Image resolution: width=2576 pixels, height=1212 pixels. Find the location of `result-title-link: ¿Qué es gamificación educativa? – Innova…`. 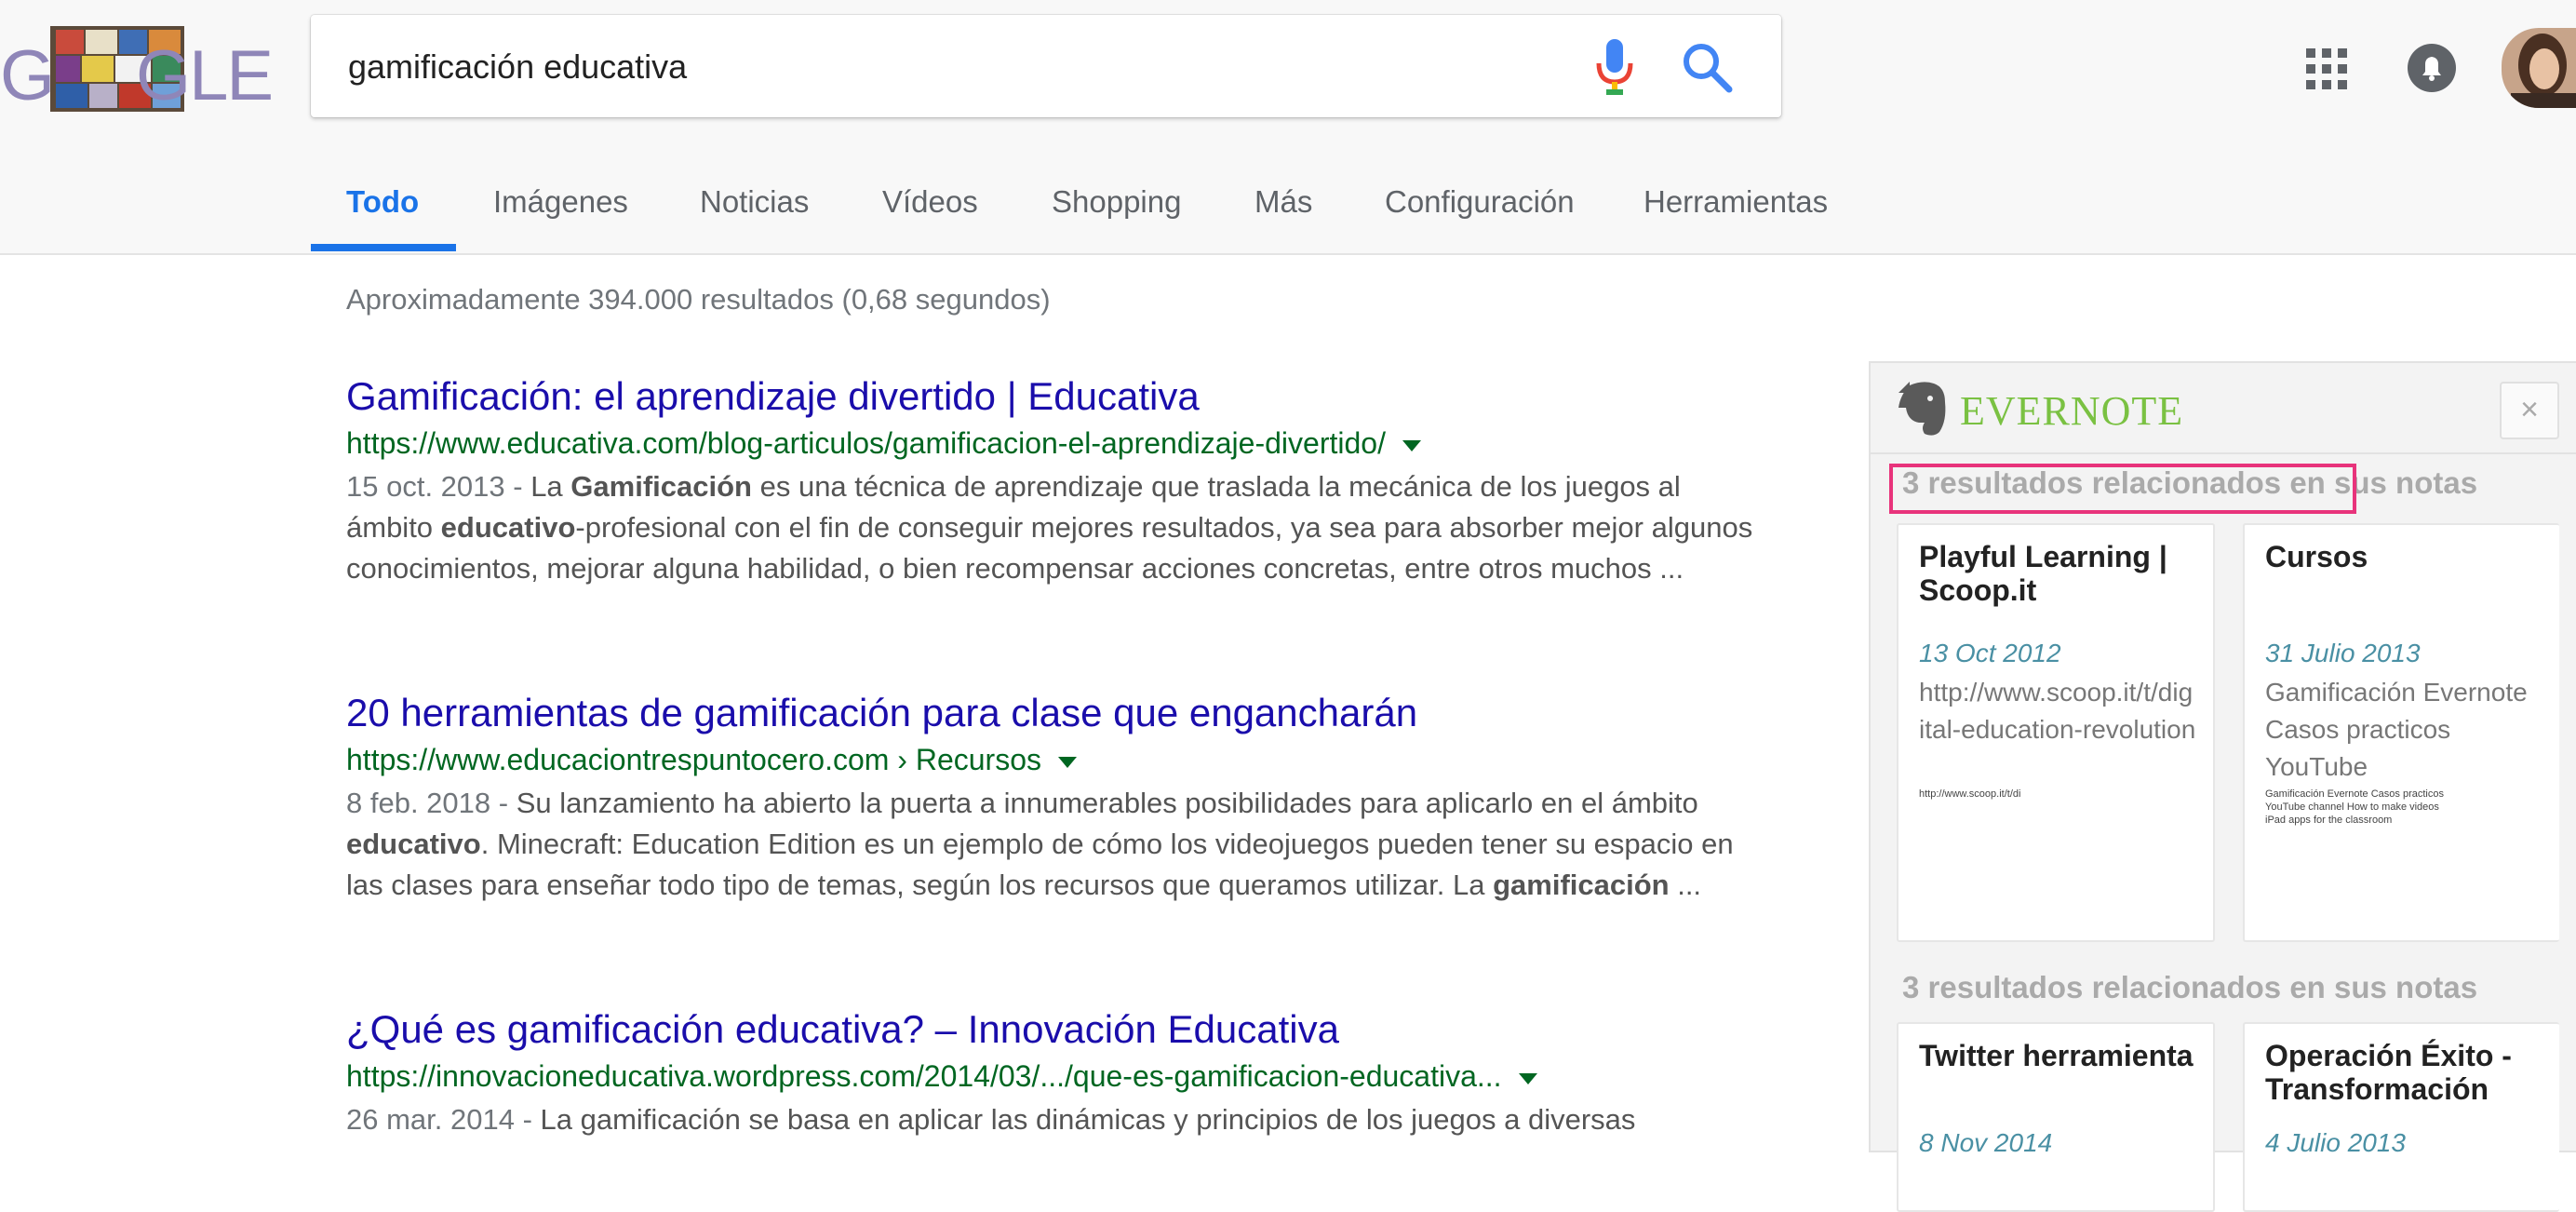

result-title-link: ¿Qué es gamificación educativa? – Innova… is located at coordinates (1053, 1029).